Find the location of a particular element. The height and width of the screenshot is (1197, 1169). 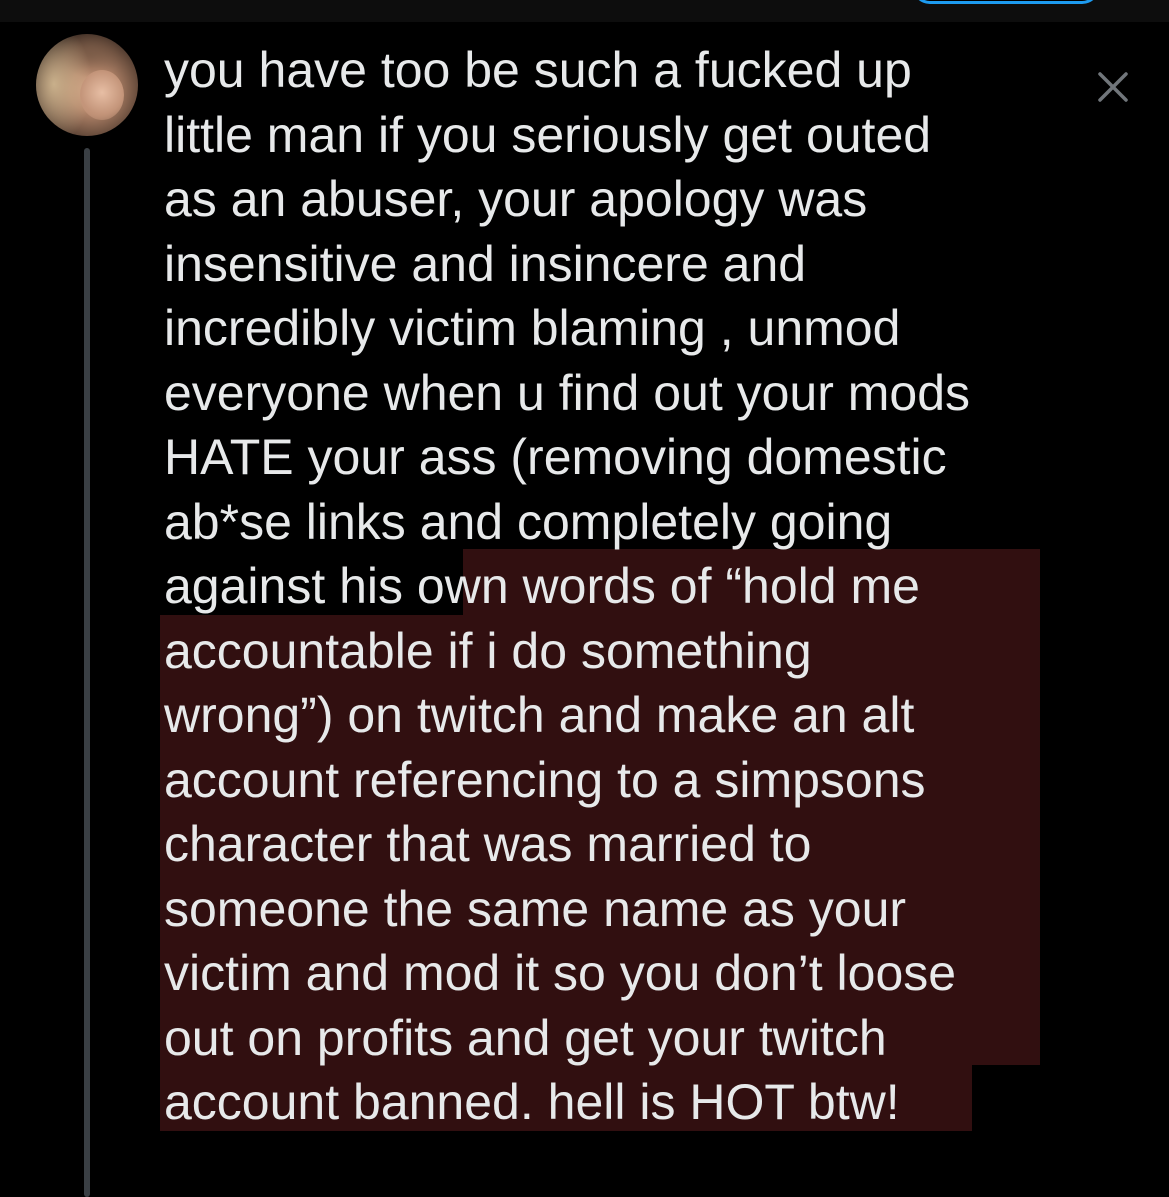

tweet-line: ab*se links and completely going is located at coordinates (528, 521).